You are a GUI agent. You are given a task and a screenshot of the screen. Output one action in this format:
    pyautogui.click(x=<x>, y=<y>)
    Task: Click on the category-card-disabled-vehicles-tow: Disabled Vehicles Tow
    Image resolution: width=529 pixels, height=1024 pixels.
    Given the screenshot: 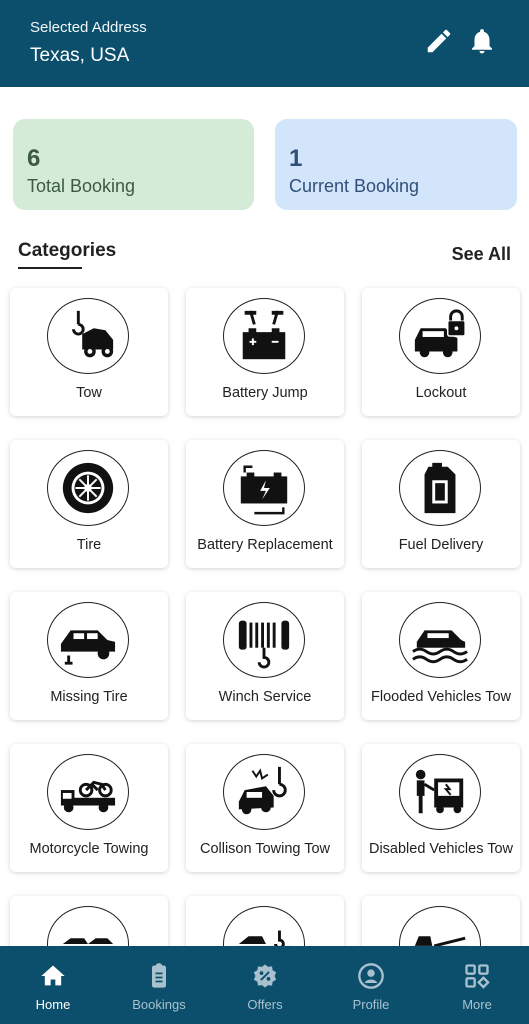 What is the action you would take?
    pyautogui.click(x=441, y=808)
    